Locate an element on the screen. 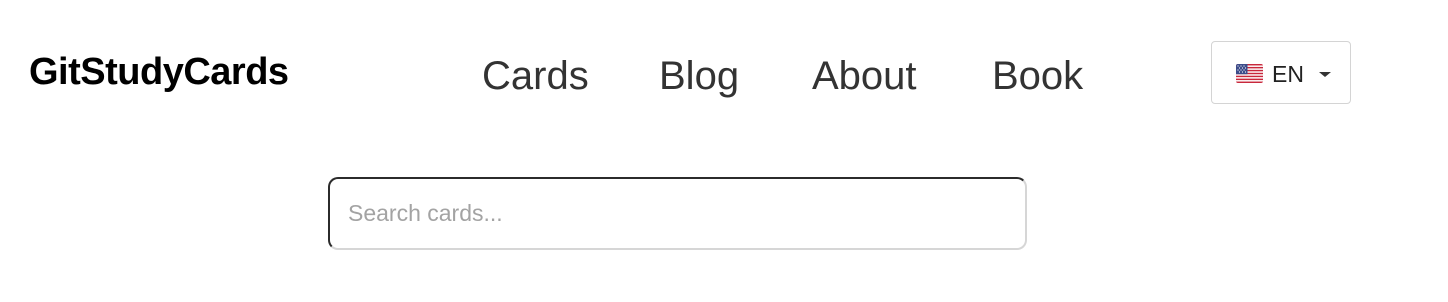 The width and height of the screenshot is (1448, 302). brand-logo: GitStudyCards is located at coordinates (159, 72).